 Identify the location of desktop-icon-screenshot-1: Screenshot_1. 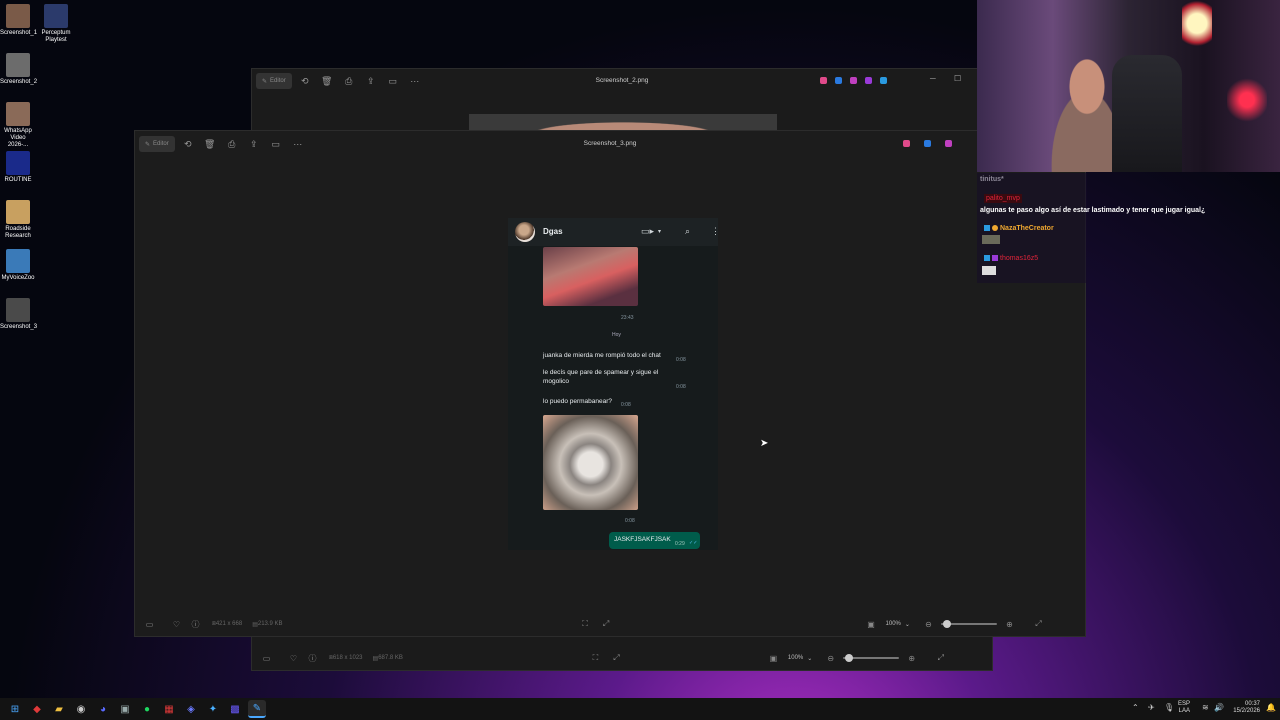
(19, 20).